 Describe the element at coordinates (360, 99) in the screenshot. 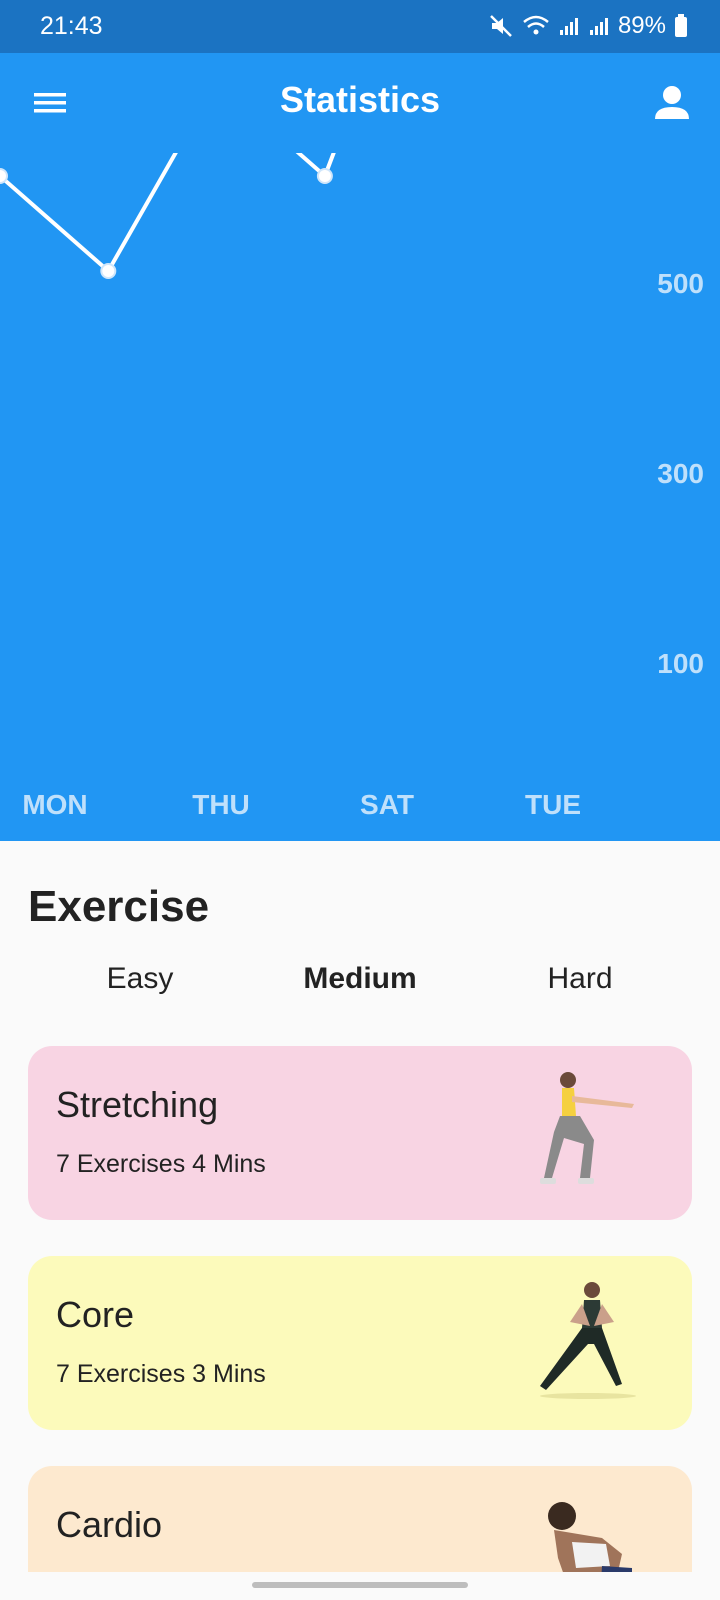

I see `page-title: Statistics` at that location.